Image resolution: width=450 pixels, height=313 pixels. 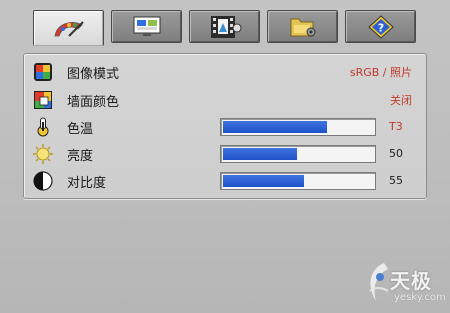 I want to click on film-media-icon, so click(x=225, y=26).